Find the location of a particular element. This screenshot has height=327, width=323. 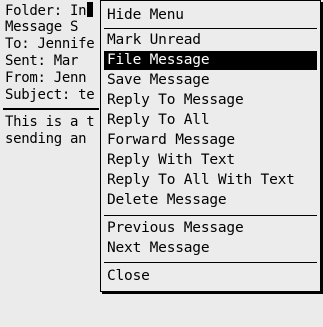

menu-item-reply-to-message: Reply To Message is located at coordinates (210, 100).